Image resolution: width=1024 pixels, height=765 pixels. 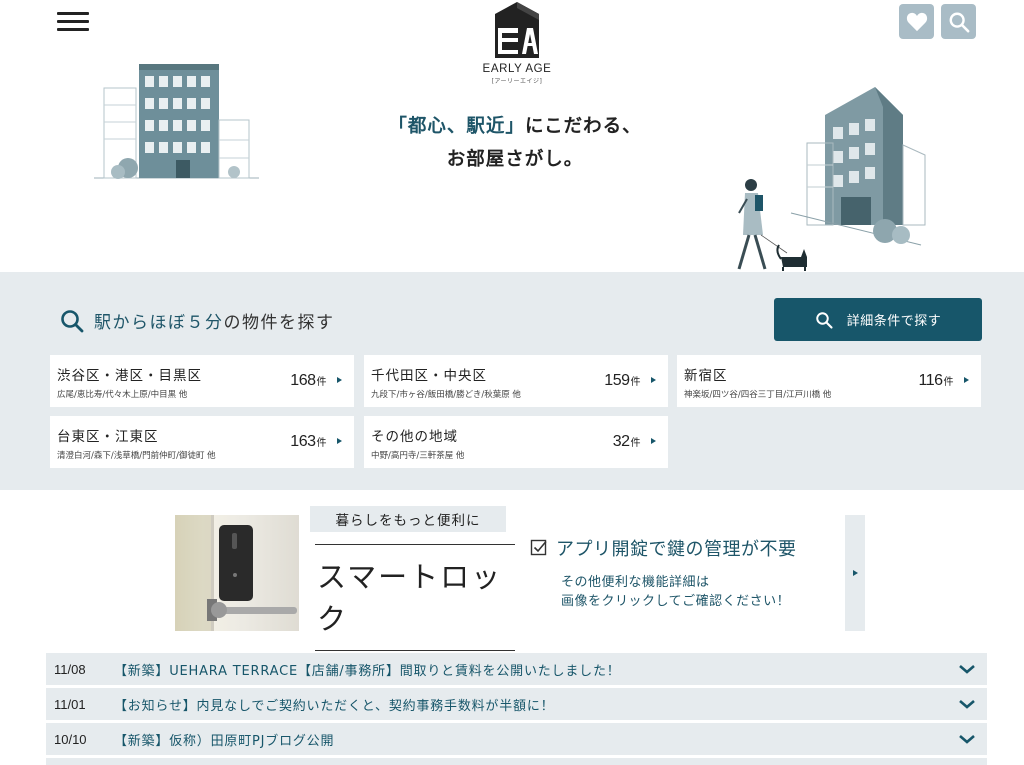 I want to click on news-date: 11/01, so click(x=70, y=704).